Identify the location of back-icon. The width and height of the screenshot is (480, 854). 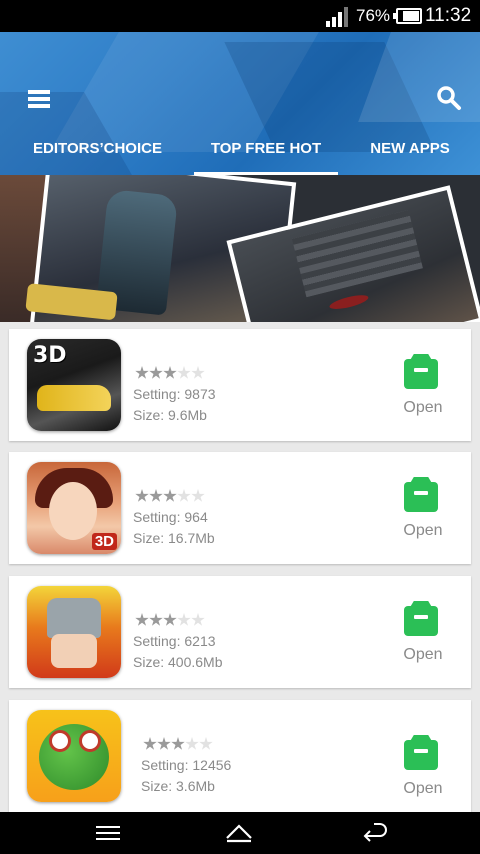
(375, 833).